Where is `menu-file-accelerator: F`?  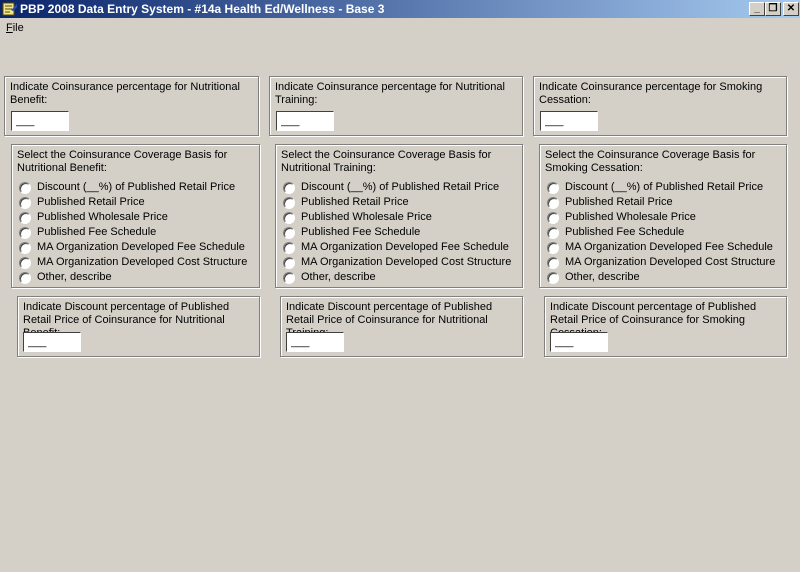 menu-file-accelerator: F is located at coordinates (9, 28).